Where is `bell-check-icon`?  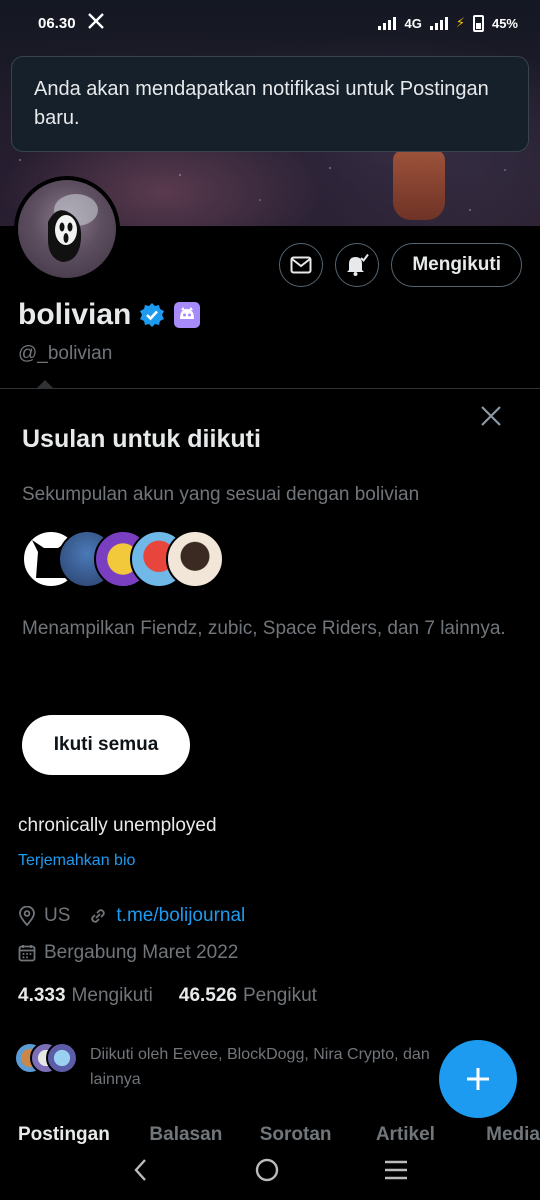
bell-check-icon is located at coordinates (358, 264).